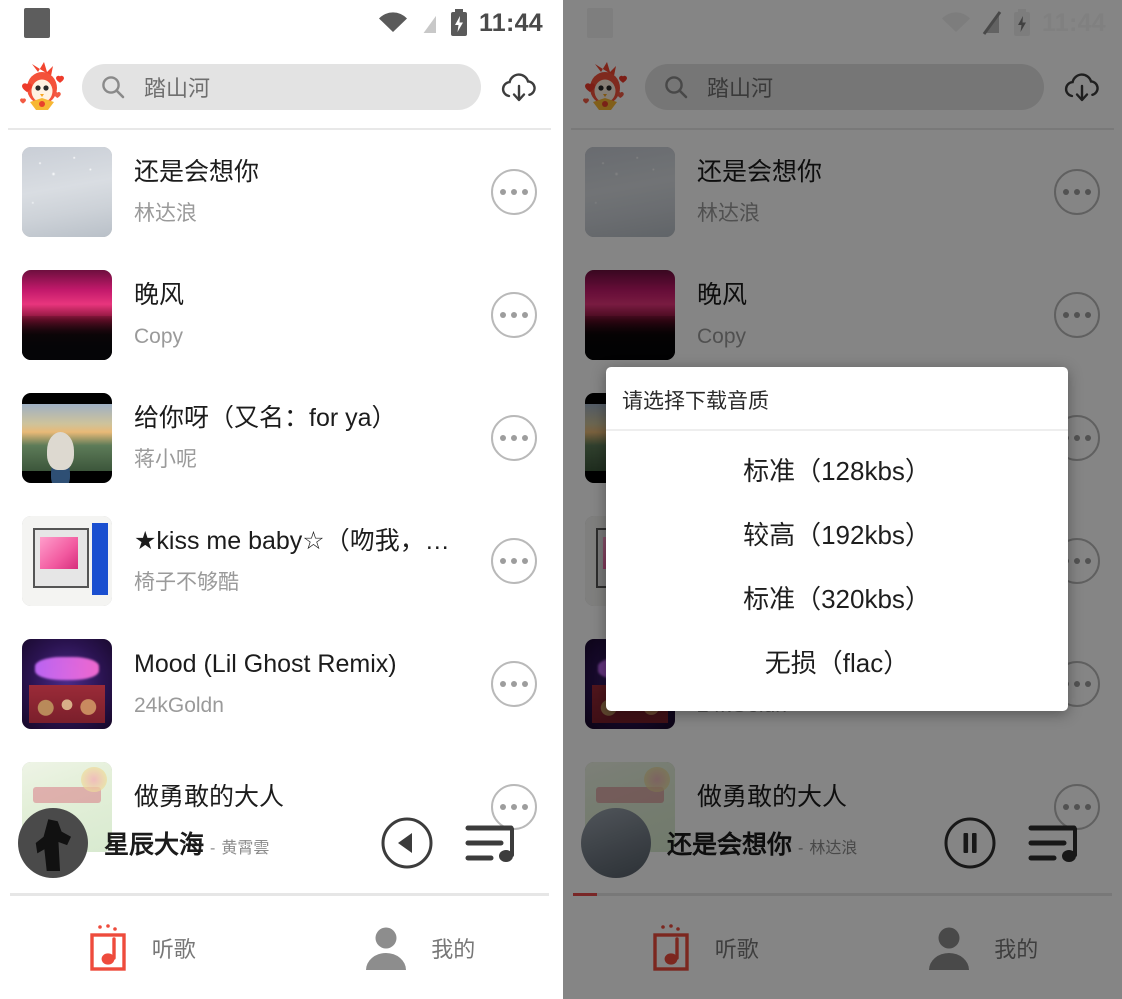  I want to click on dialog-option-192: 较高（192kbs）, so click(837, 533).